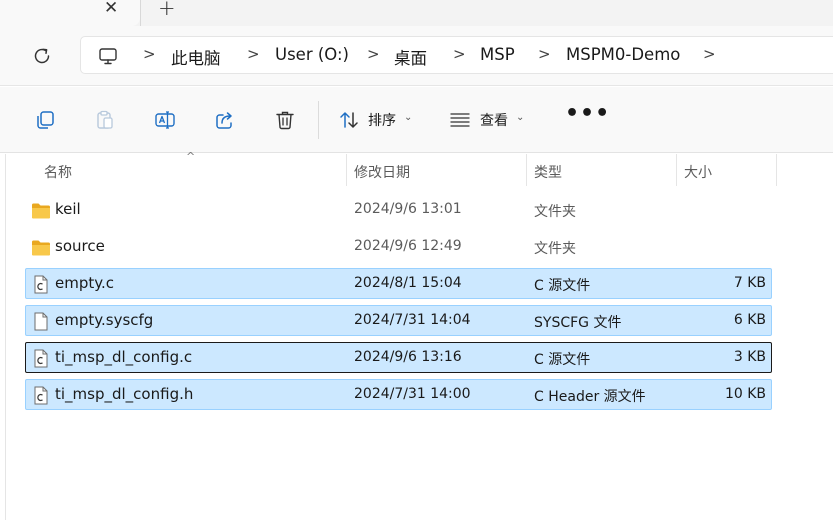 The height and width of the screenshot is (520, 833). What do you see at coordinates (578, 323) in the screenshot?
I see `file-type: SYSCFG 文件` at bounding box center [578, 323].